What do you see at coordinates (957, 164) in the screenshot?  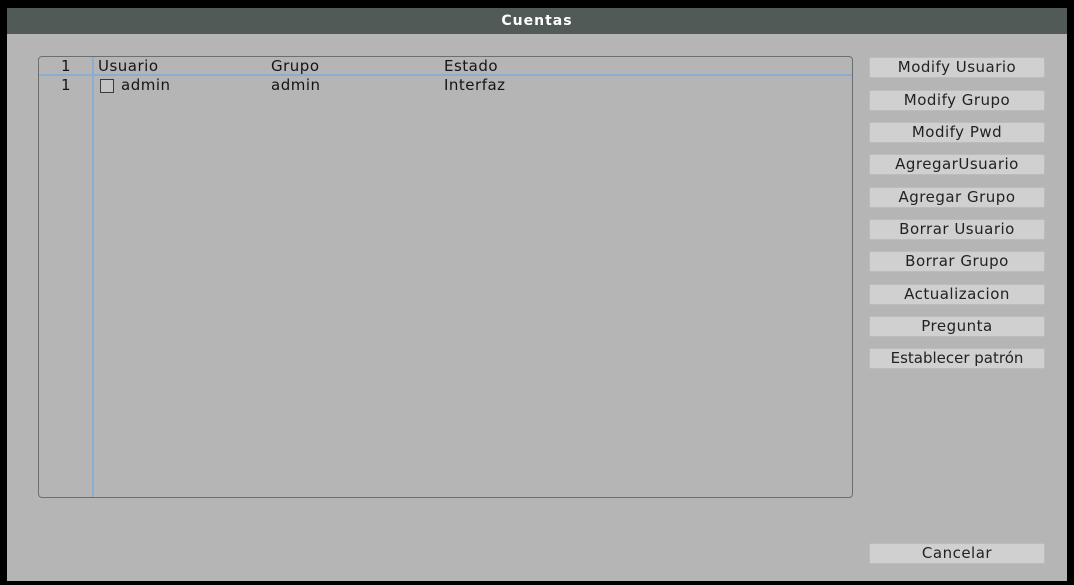 I see `add-user-button: AgregarUsuario` at bounding box center [957, 164].